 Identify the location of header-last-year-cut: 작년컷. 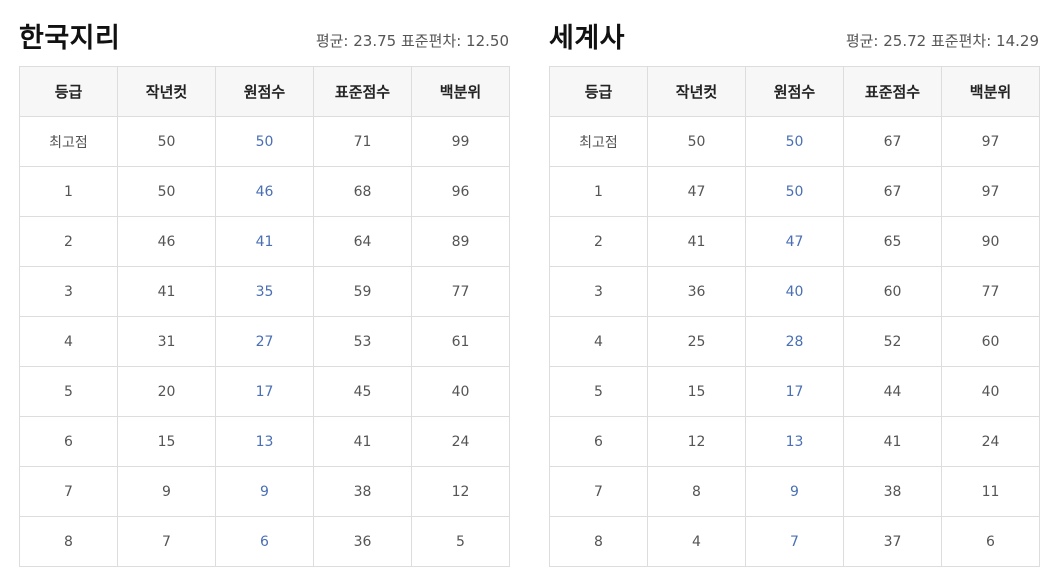
(166, 91).